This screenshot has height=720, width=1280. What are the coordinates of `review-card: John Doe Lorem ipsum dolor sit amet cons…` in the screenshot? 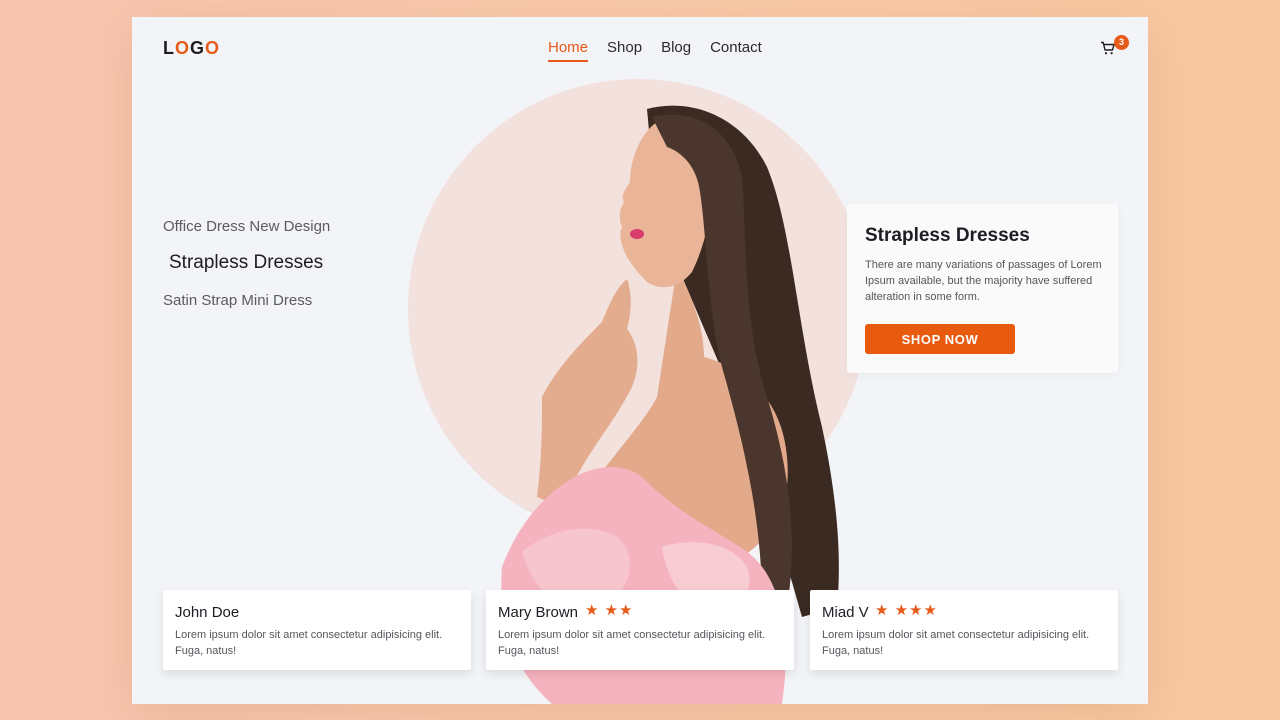 It's located at (317, 630).